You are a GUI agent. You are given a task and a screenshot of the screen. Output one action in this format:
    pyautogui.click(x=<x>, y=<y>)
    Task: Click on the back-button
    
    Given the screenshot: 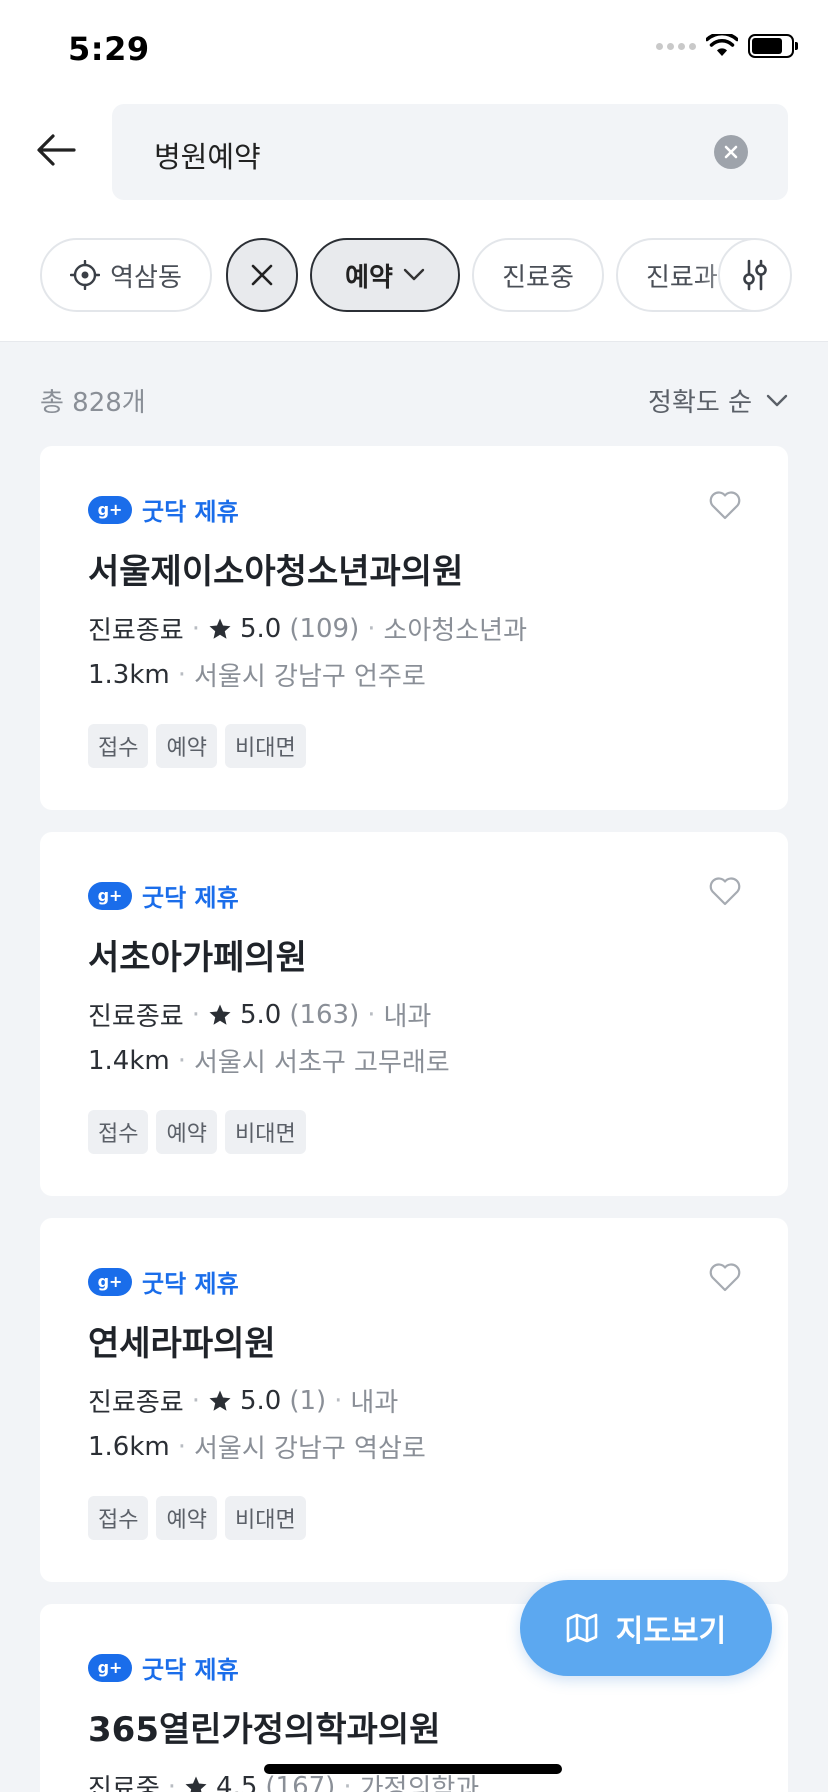 What is the action you would take?
    pyautogui.click(x=56, y=150)
    